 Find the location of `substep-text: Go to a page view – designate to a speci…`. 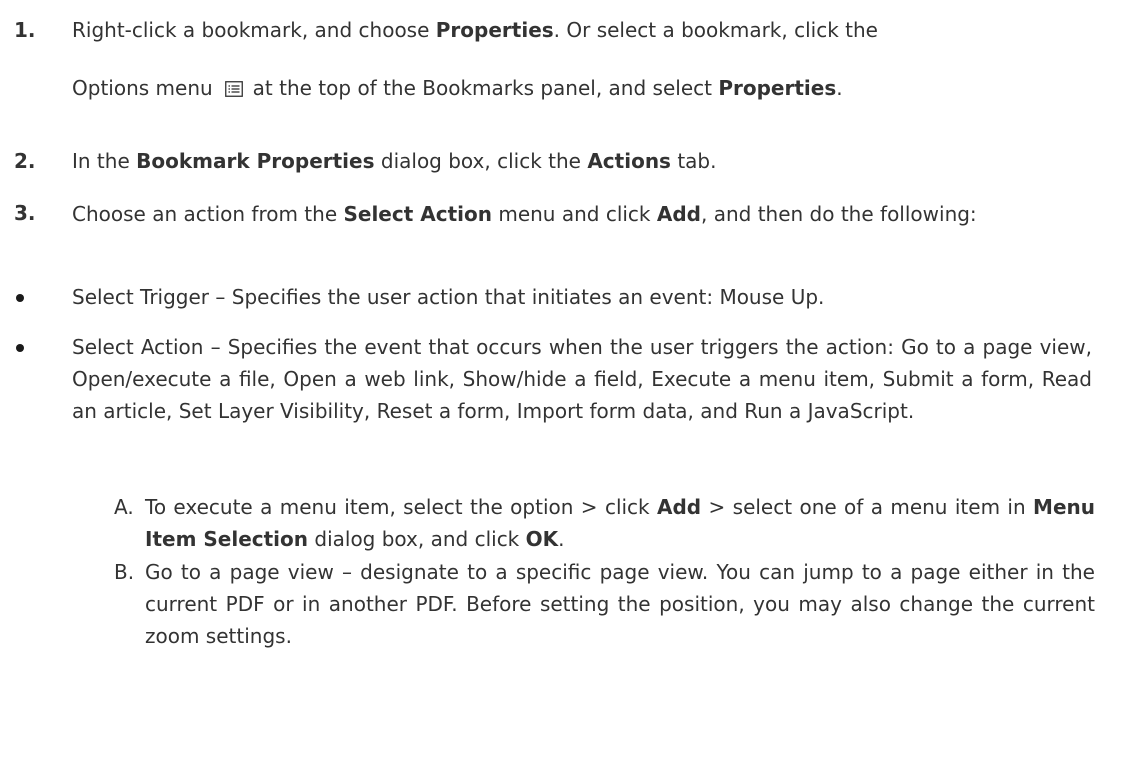

substep-text: Go to a page view – designate to a speci… is located at coordinates (620, 604).